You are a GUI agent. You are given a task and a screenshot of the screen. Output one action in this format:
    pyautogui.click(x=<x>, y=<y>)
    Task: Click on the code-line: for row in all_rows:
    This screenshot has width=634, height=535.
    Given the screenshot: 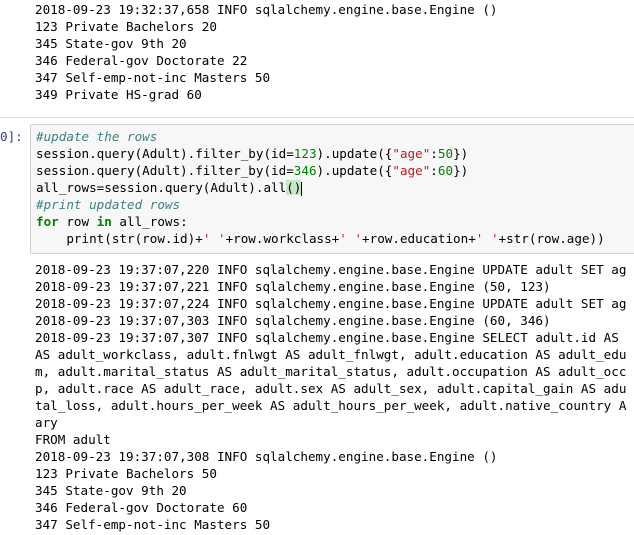 What is the action you would take?
    pyautogui.click(x=335, y=221)
    